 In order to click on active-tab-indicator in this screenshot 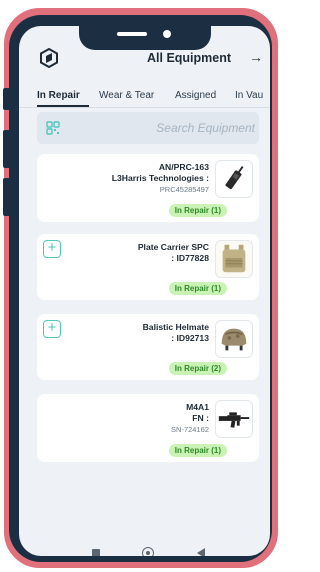, I will do `click(63, 106)`.